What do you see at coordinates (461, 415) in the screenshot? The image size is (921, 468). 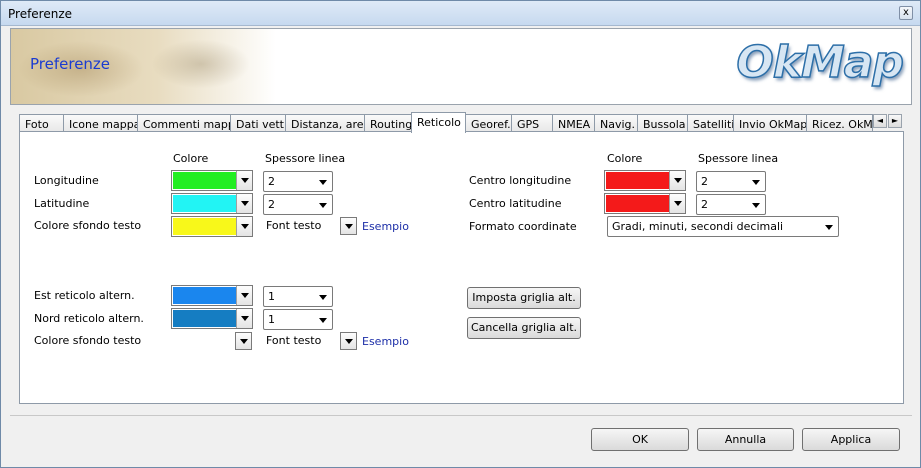 I see `footer-divider` at bounding box center [461, 415].